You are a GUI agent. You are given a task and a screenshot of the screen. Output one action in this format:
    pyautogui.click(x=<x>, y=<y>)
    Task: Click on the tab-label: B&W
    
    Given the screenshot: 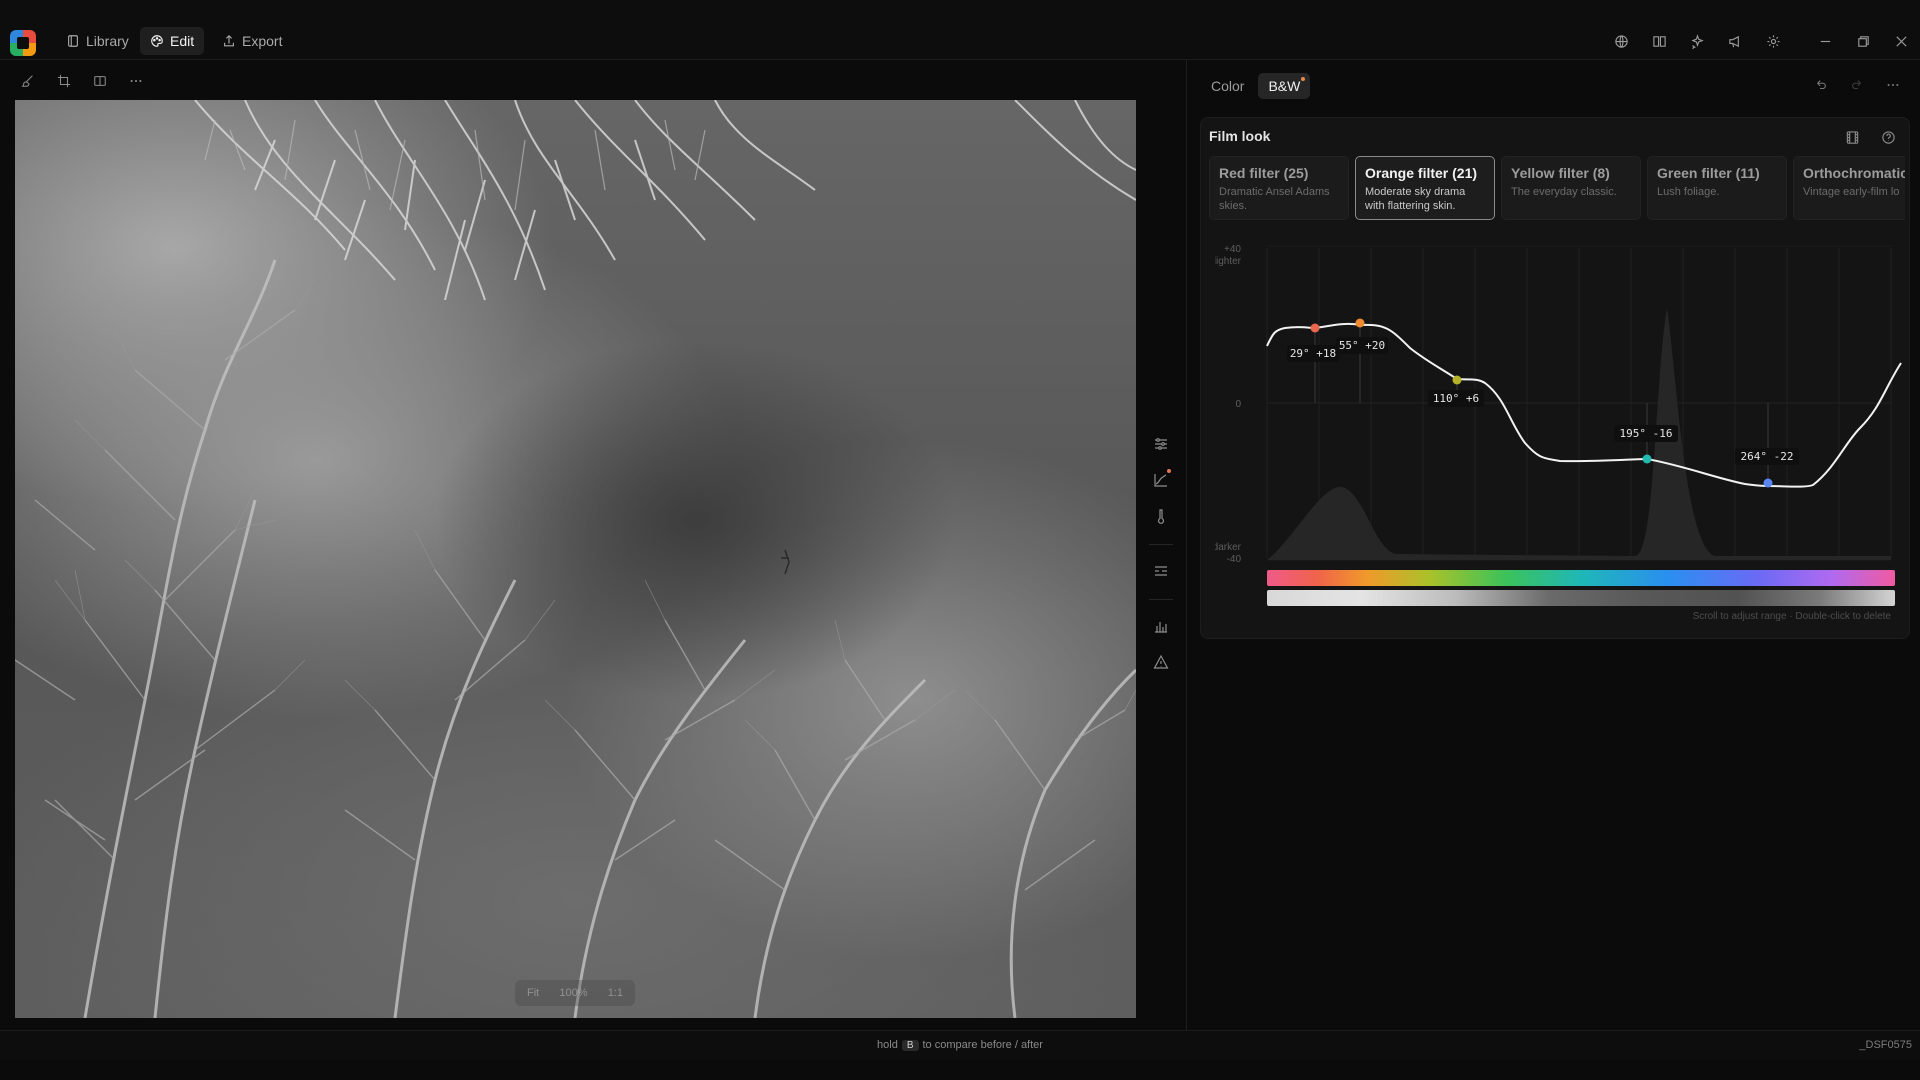 What is the action you would take?
    pyautogui.click(x=1284, y=86)
    